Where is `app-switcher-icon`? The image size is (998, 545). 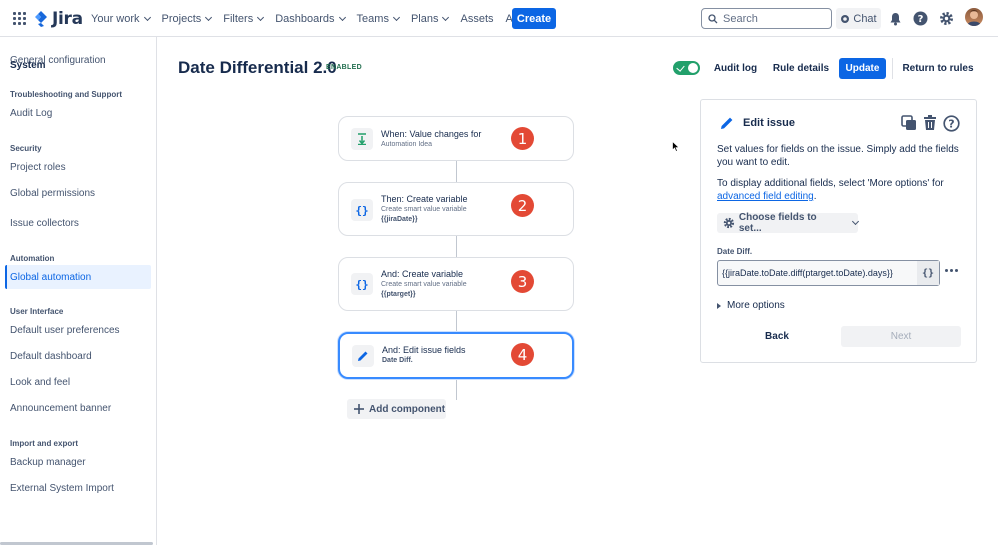 app-switcher-icon is located at coordinates (19, 18).